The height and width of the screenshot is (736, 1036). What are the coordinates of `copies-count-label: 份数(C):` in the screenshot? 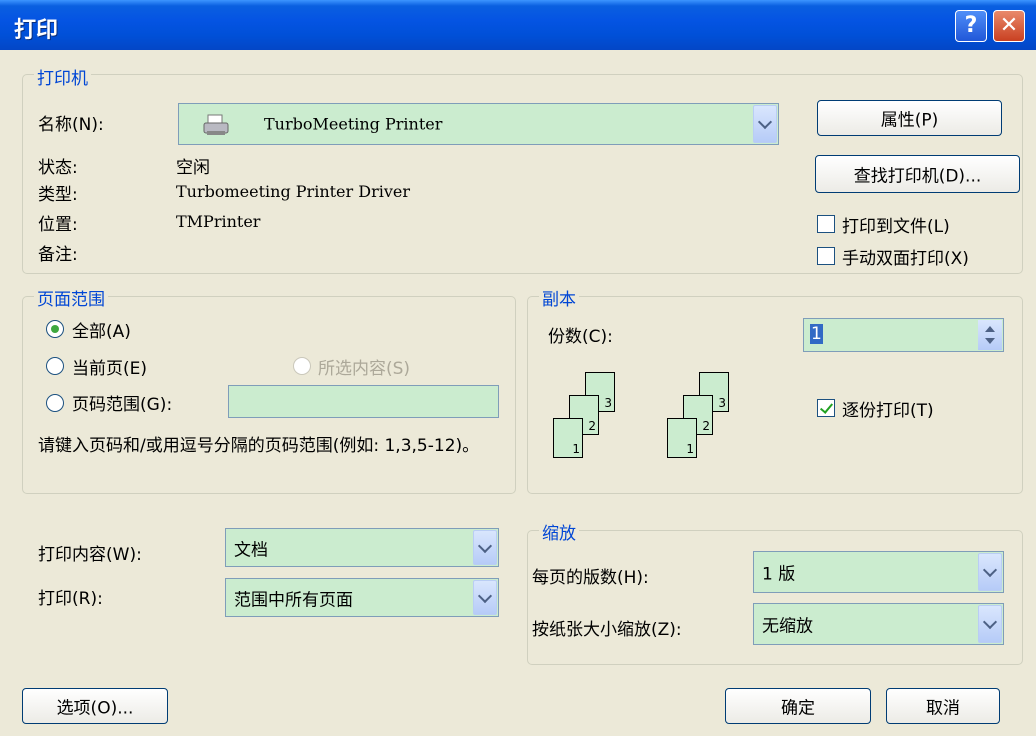 It's located at (580, 337).